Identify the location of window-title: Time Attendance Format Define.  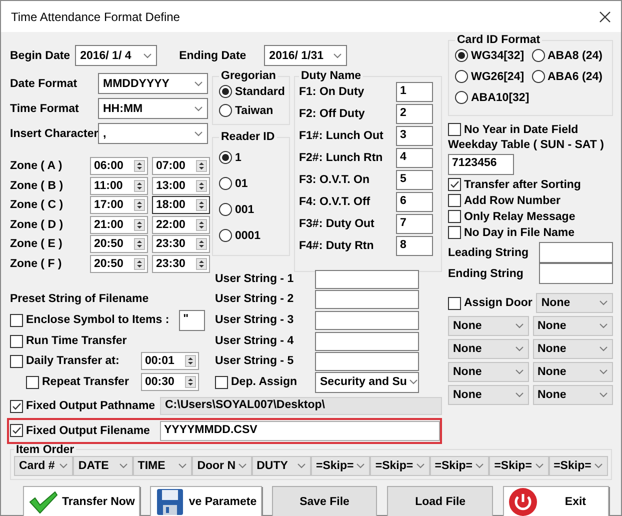
(95, 17).